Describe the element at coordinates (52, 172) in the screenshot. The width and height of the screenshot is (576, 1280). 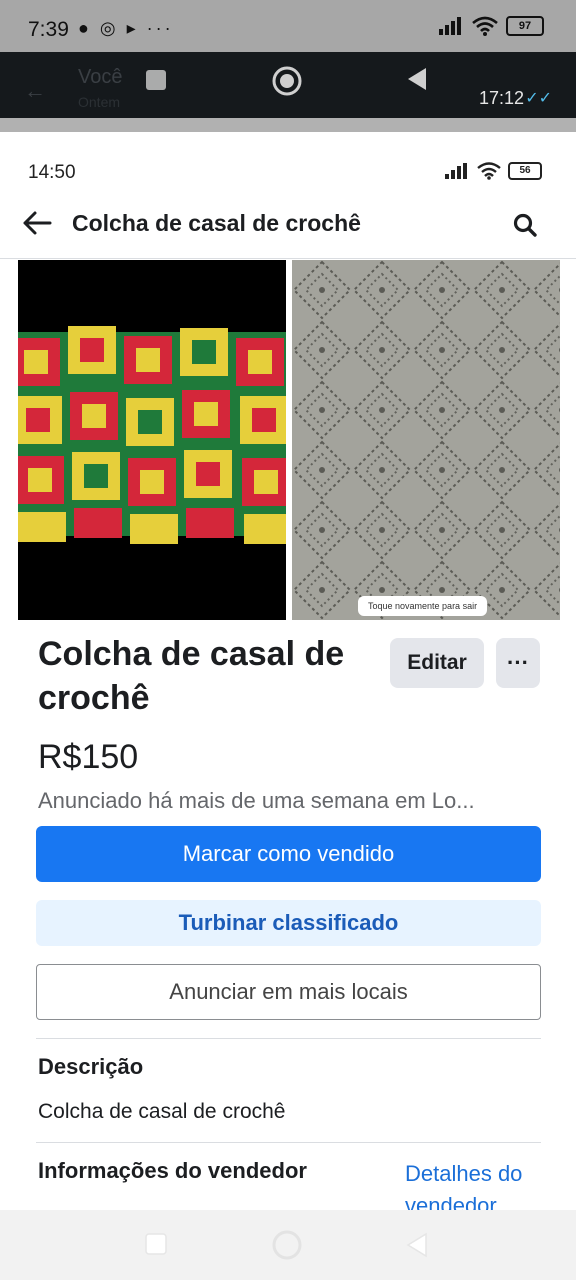
I see `inner-status-time: 14:50` at that location.